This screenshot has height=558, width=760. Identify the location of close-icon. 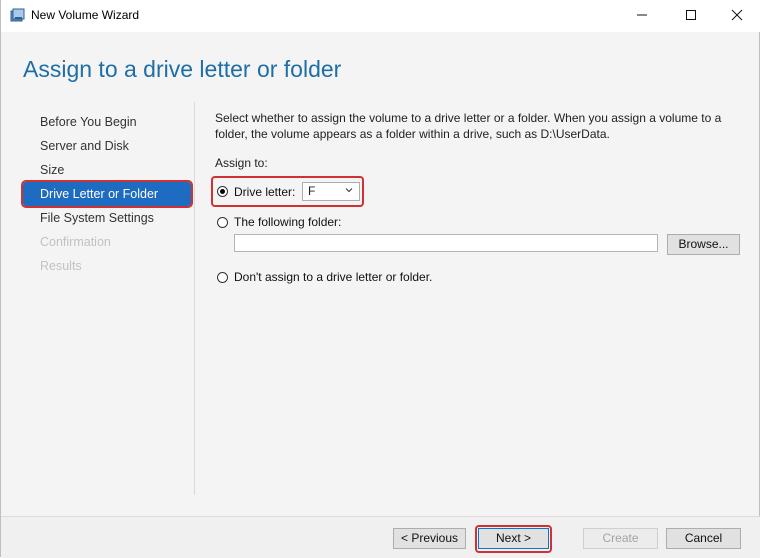
(737, 15).